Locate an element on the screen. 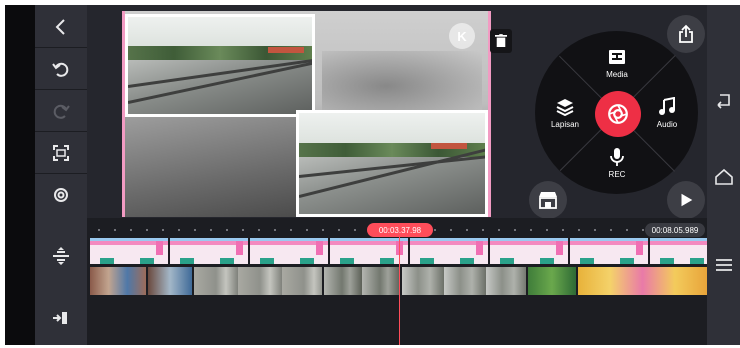 This screenshot has height=348, width=740. timeline-tools is located at coordinates (61, 281).